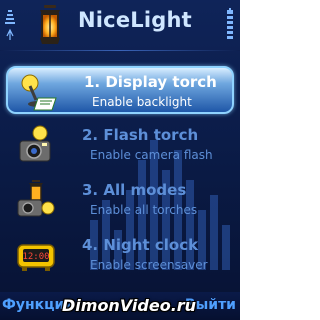  Describe the element at coordinates (35, 143) in the screenshot. I see `camera-flash-icon` at that location.